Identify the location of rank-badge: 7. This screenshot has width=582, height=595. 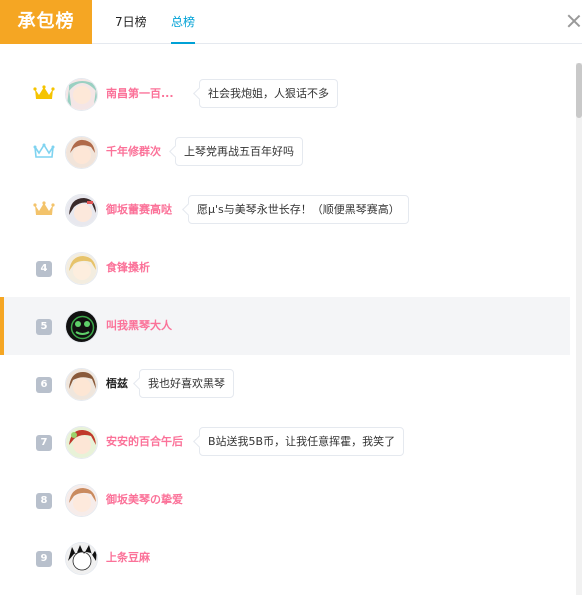
(44, 443).